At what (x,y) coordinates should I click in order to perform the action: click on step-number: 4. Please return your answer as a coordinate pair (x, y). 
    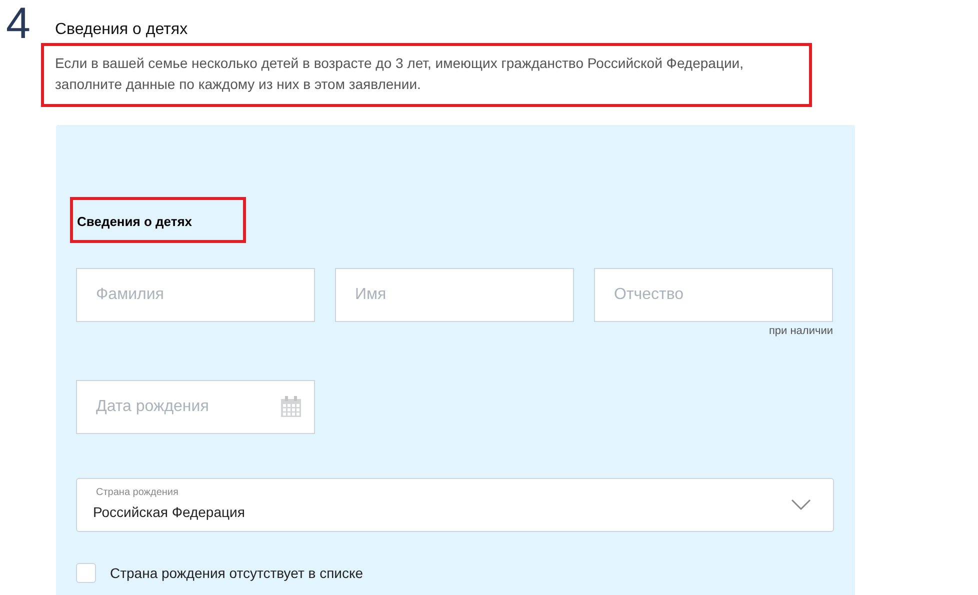
    Looking at the image, I should click on (18, 24).